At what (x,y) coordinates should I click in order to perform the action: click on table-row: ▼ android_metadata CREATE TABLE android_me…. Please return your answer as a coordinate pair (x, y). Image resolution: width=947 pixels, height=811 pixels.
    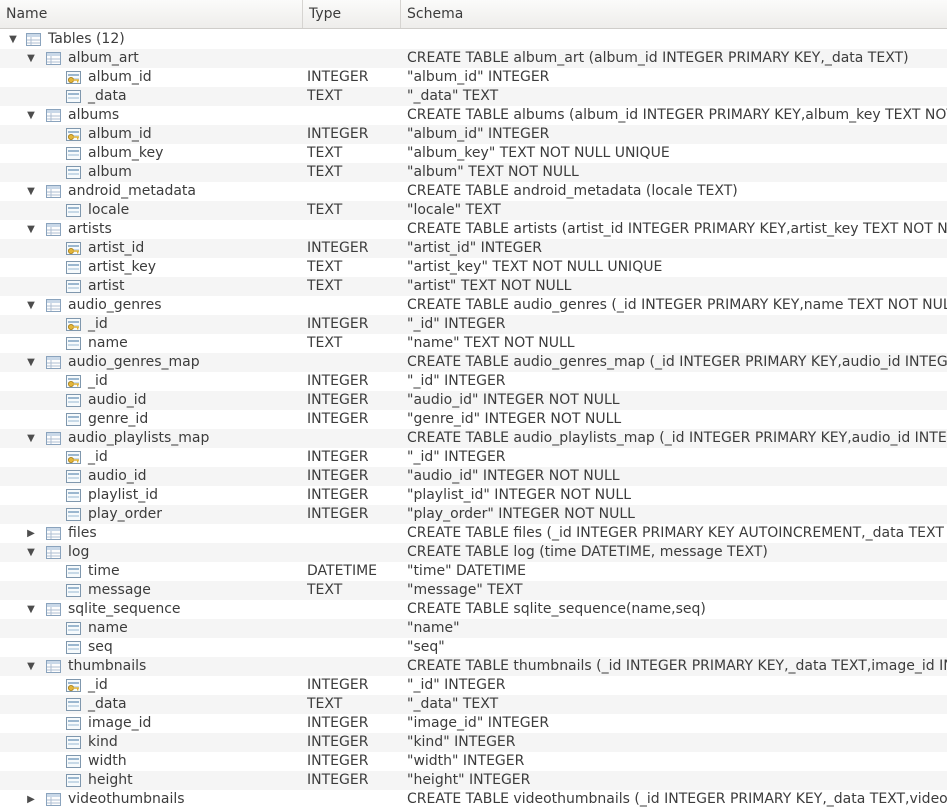
    Looking at the image, I should click on (473, 191).